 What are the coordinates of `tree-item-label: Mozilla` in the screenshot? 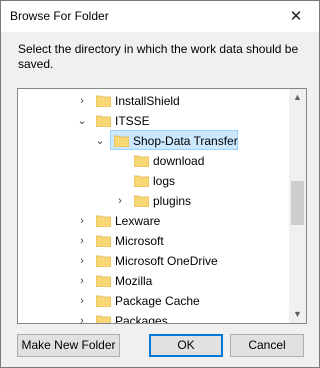 It's located at (134, 281).